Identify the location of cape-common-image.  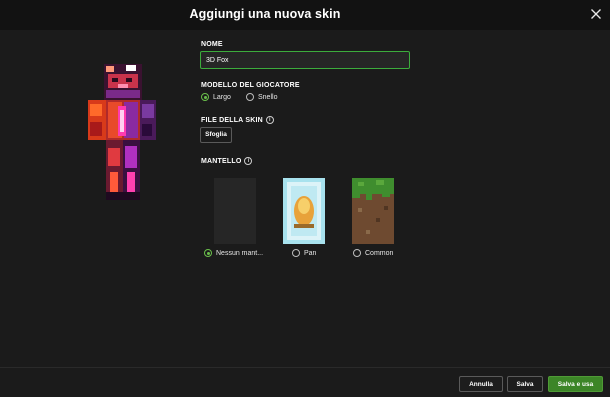
(373, 211).